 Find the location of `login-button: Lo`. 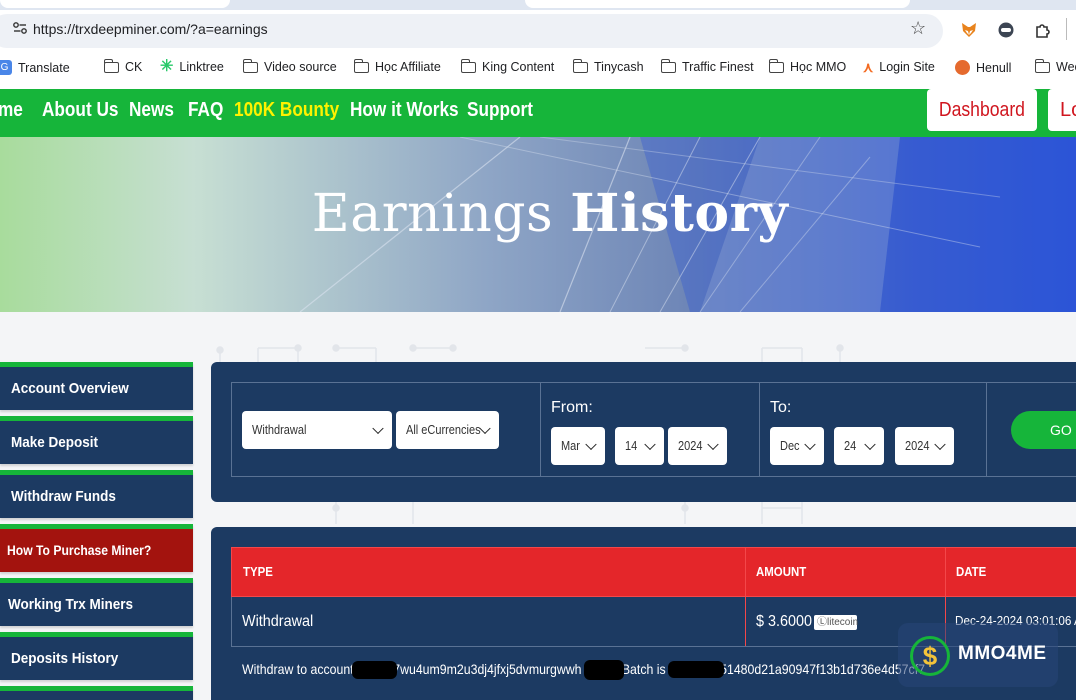

login-button: Lo is located at coordinates (1062, 110).